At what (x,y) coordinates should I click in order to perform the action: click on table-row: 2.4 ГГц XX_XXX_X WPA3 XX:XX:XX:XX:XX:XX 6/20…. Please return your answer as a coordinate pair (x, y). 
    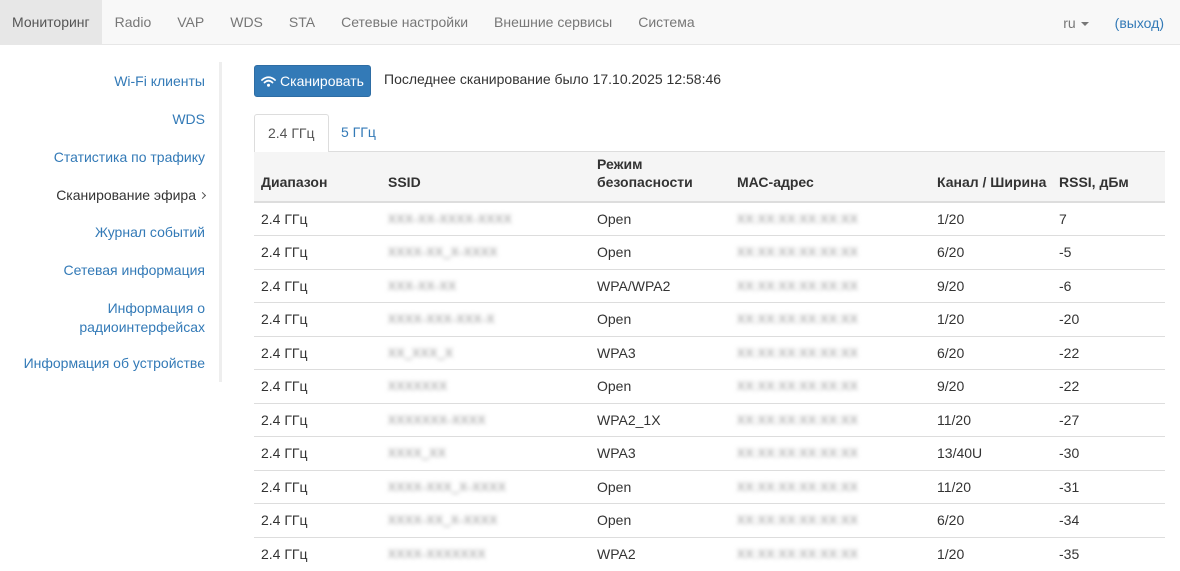
    Looking at the image, I should click on (709, 352).